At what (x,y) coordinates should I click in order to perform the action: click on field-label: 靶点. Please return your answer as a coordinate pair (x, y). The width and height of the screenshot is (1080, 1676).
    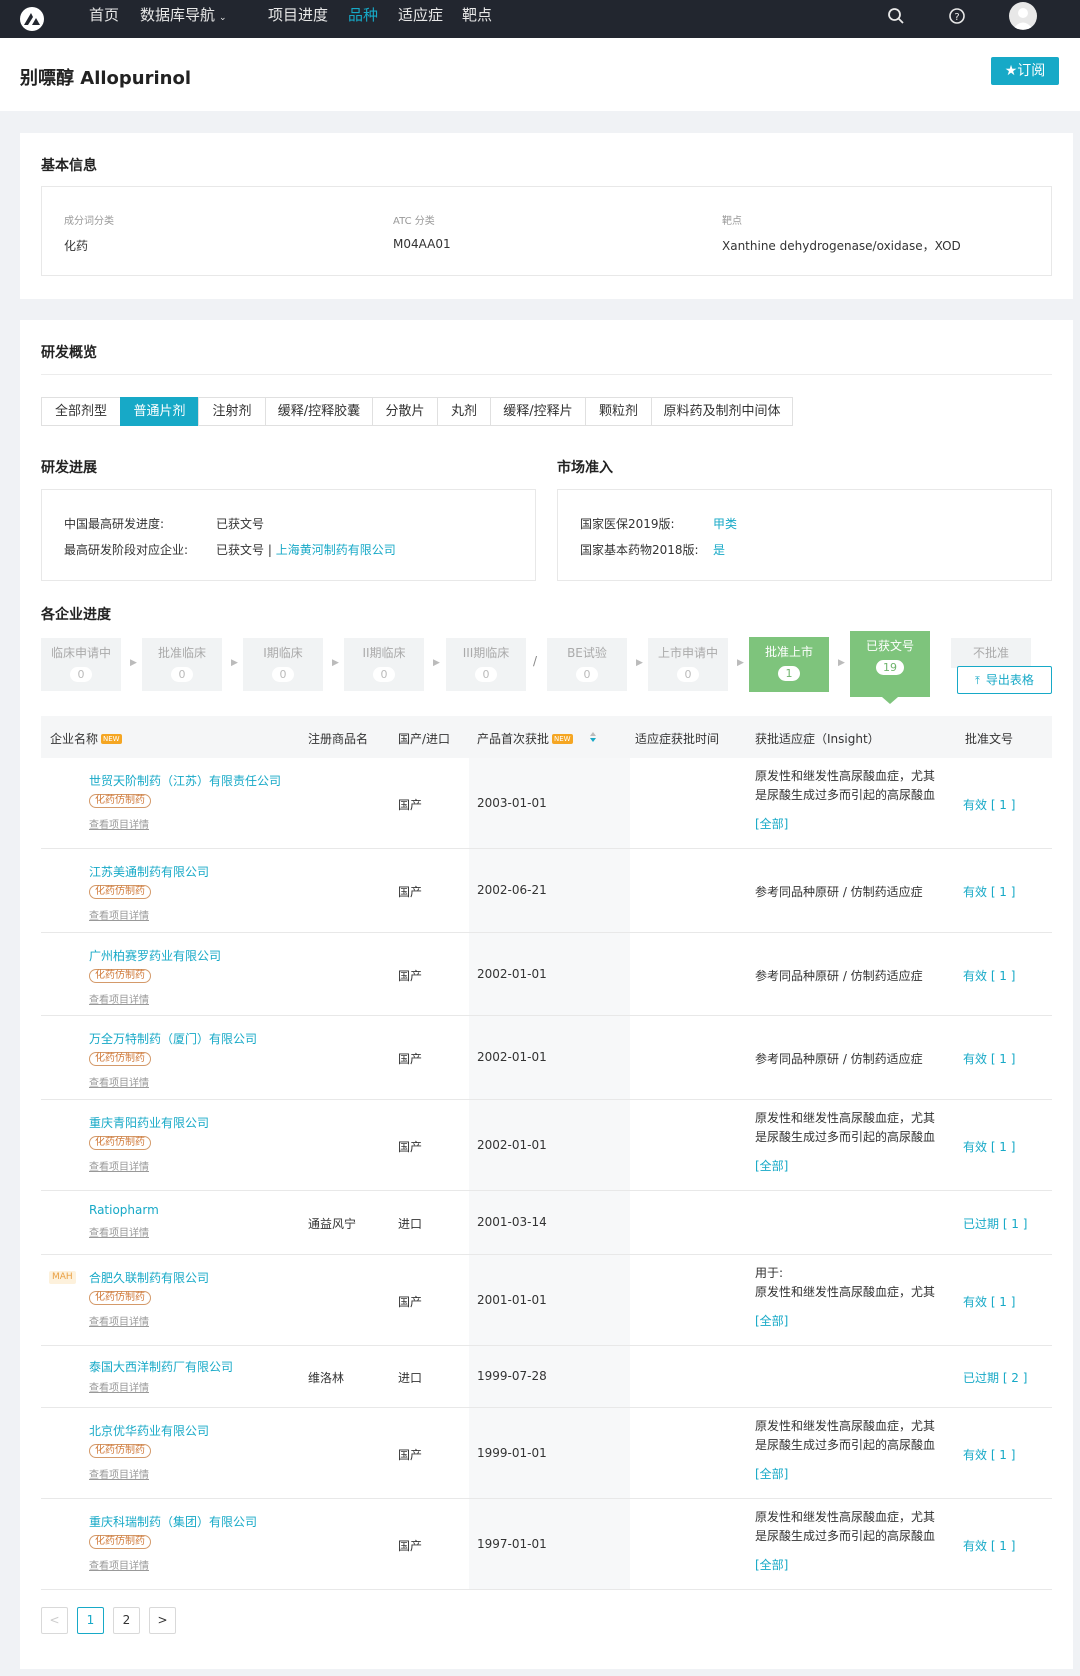
    Looking at the image, I should click on (732, 221).